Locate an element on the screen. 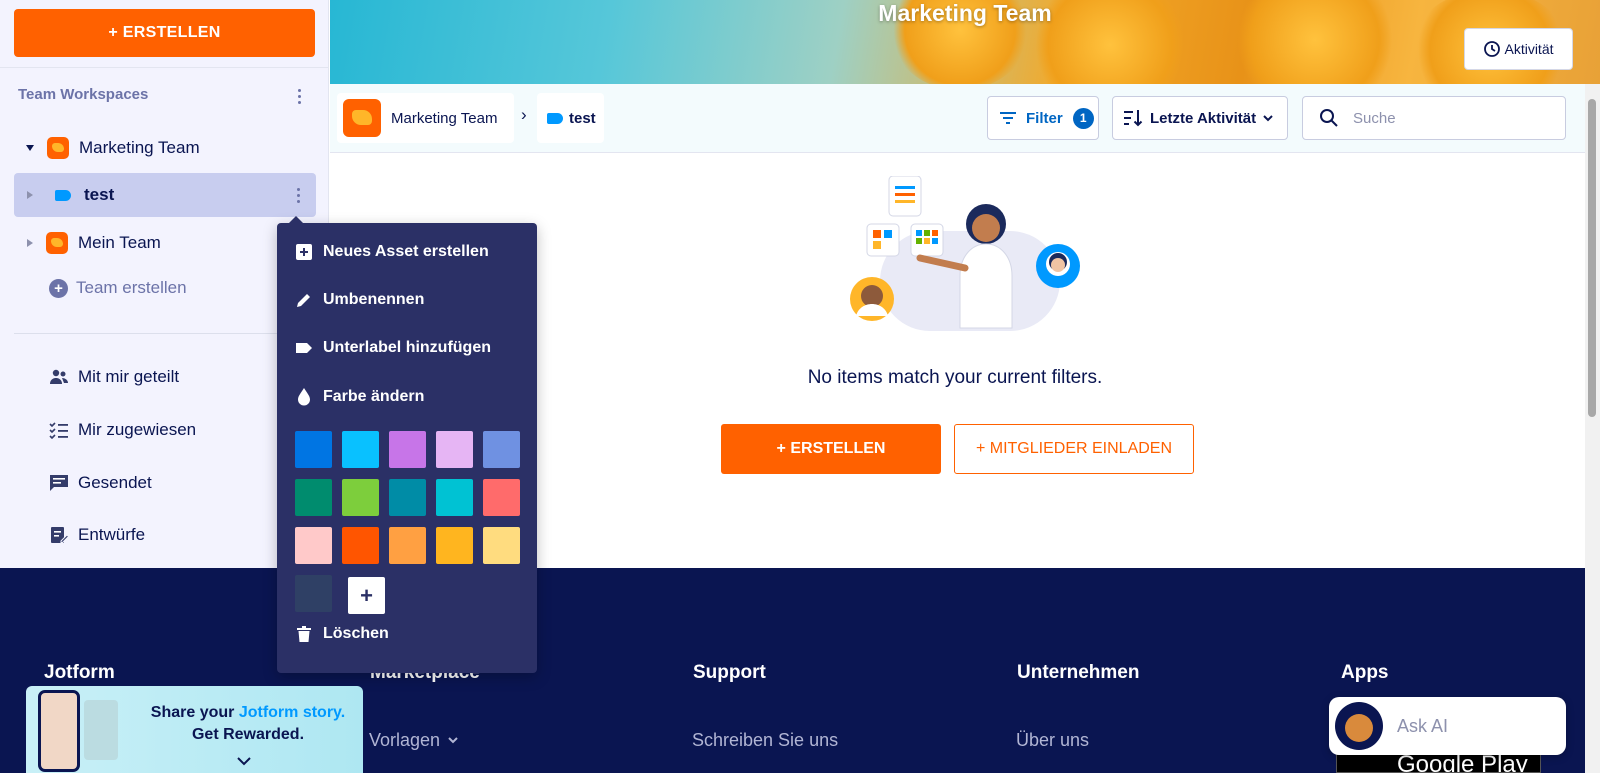  filter-icon is located at coordinates (1008, 118).